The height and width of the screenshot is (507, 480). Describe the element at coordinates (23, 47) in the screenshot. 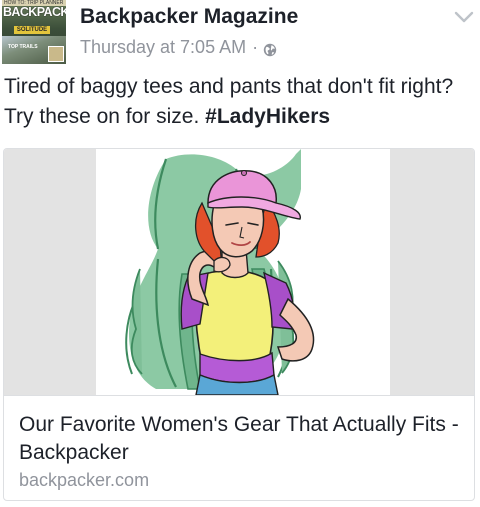

I see `avatar-cover-text: TOP TRAILS` at that location.